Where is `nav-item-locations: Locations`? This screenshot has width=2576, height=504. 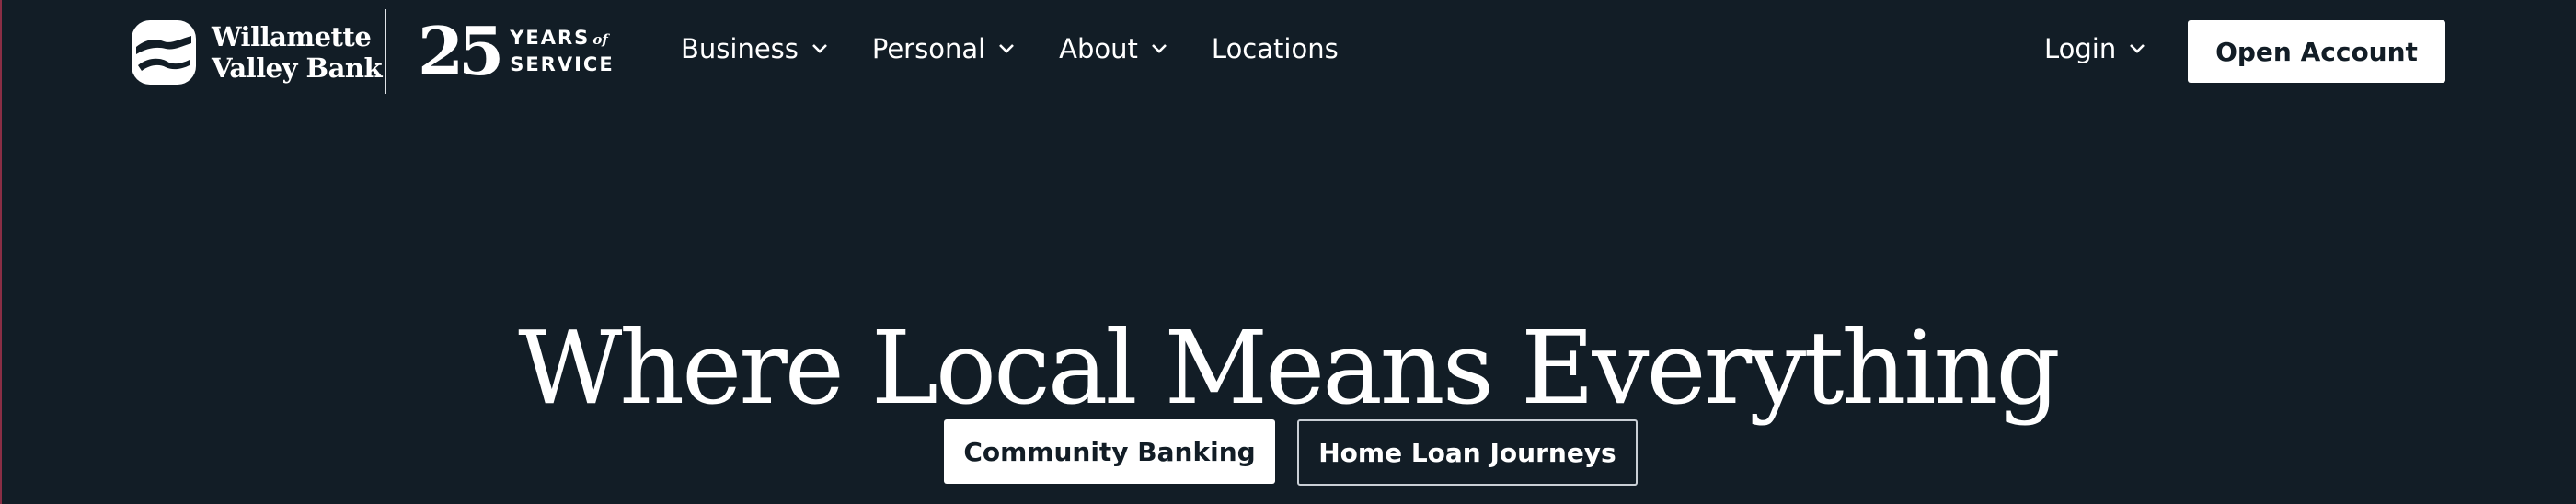 nav-item-locations: Locations is located at coordinates (1275, 48).